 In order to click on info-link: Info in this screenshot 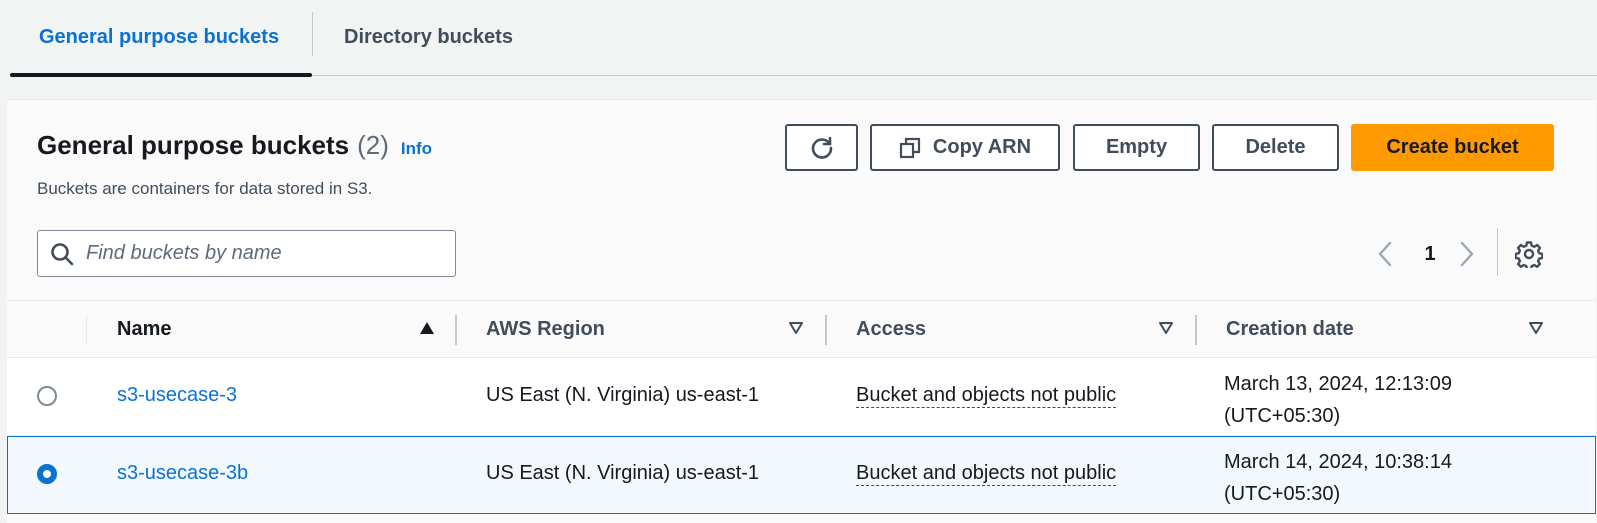, I will do `click(416, 149)`.